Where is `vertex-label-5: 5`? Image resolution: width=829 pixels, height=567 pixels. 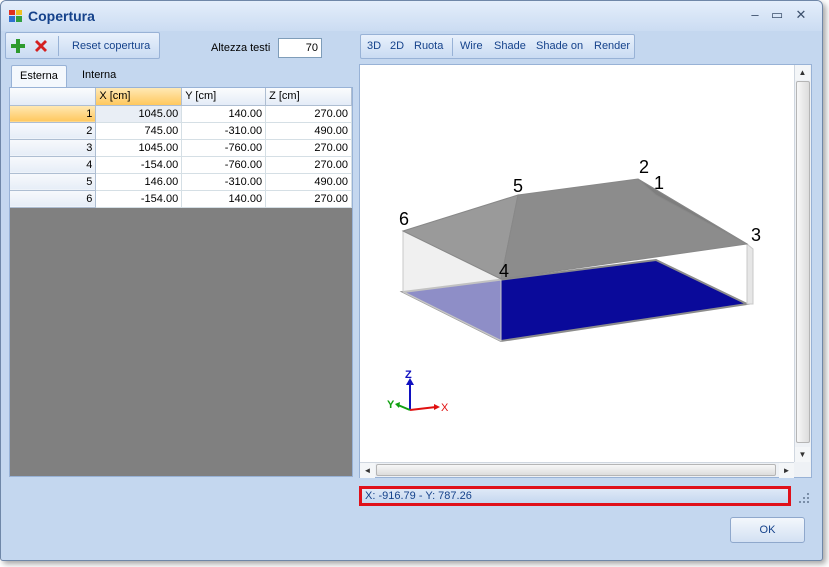
vertex-label-5: 5 is located at coordinates (518, 186).